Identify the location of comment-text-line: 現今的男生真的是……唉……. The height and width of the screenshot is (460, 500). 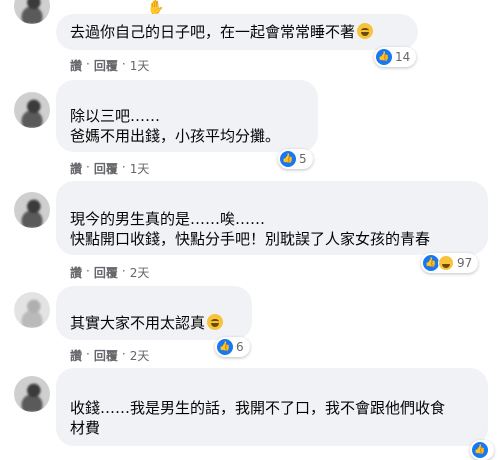
(168, 219).